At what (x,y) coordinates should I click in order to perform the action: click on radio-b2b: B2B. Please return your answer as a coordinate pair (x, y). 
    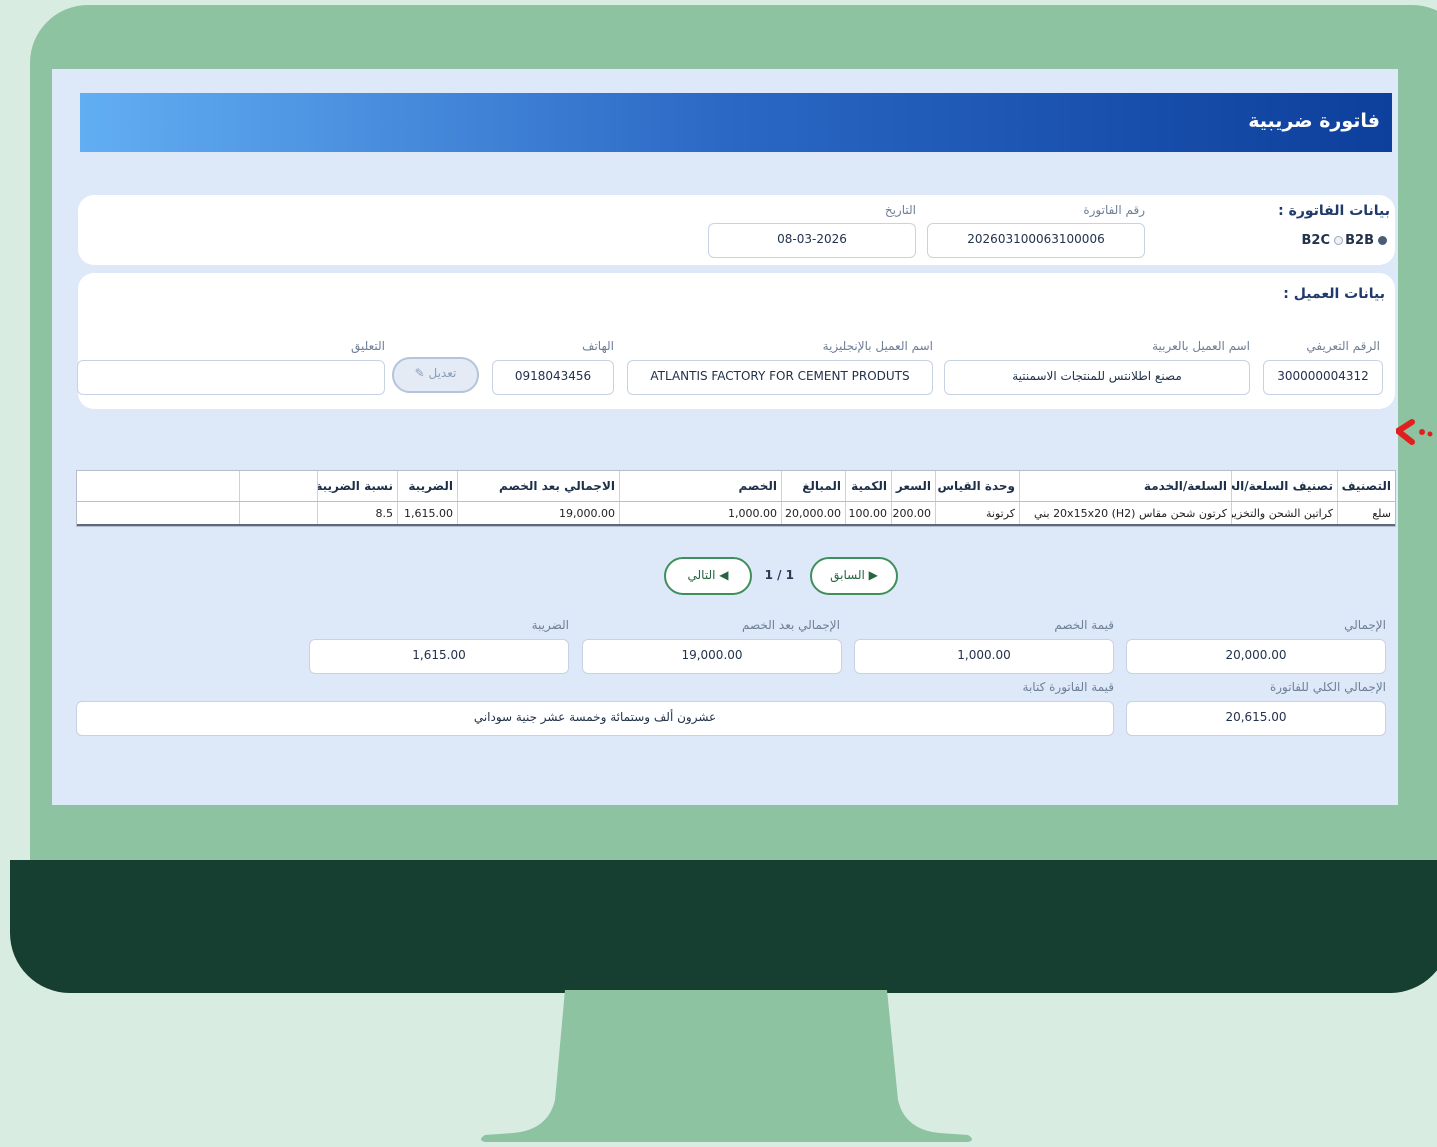
    Looking at the image, I should click on (1366, 240).